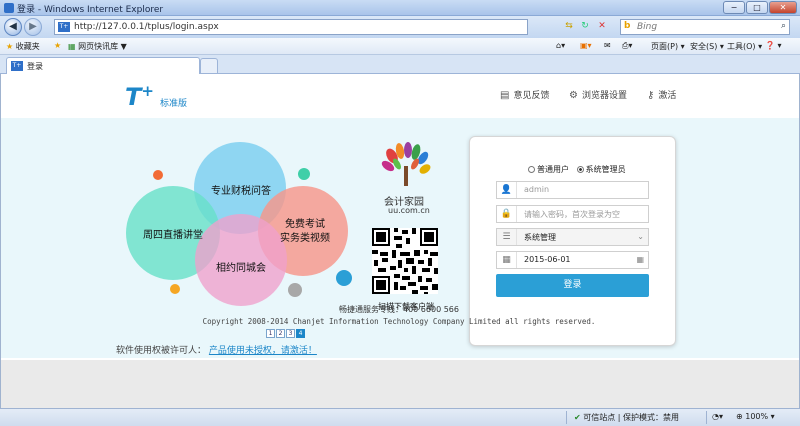  I want to click on tab-favicon: T+, so click(17, 66).